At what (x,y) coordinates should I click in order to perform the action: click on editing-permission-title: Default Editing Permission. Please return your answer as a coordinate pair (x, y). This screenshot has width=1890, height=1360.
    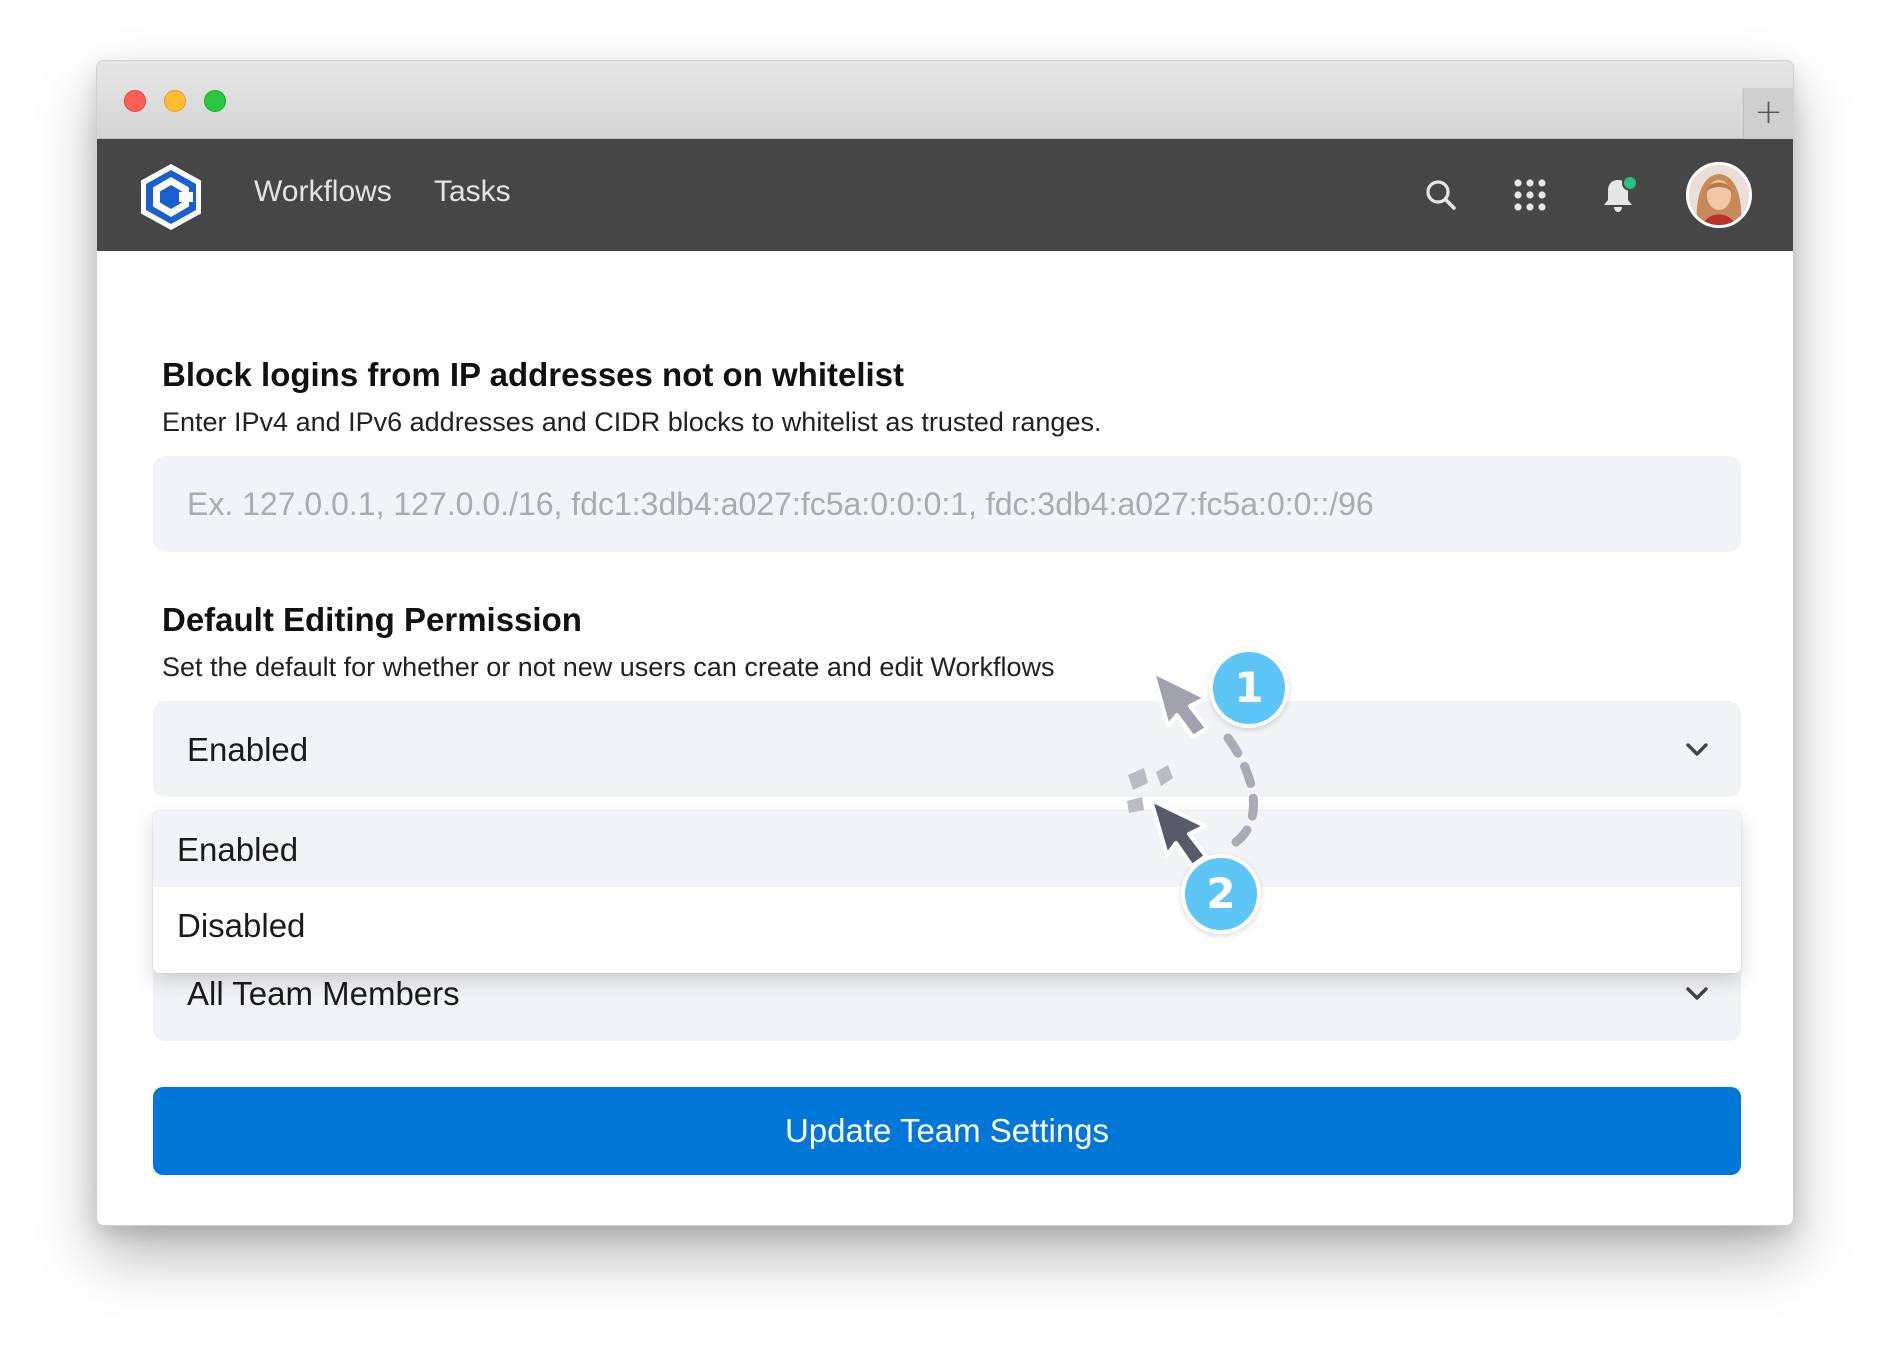
    Looking at the image, I should click on (372, 619).